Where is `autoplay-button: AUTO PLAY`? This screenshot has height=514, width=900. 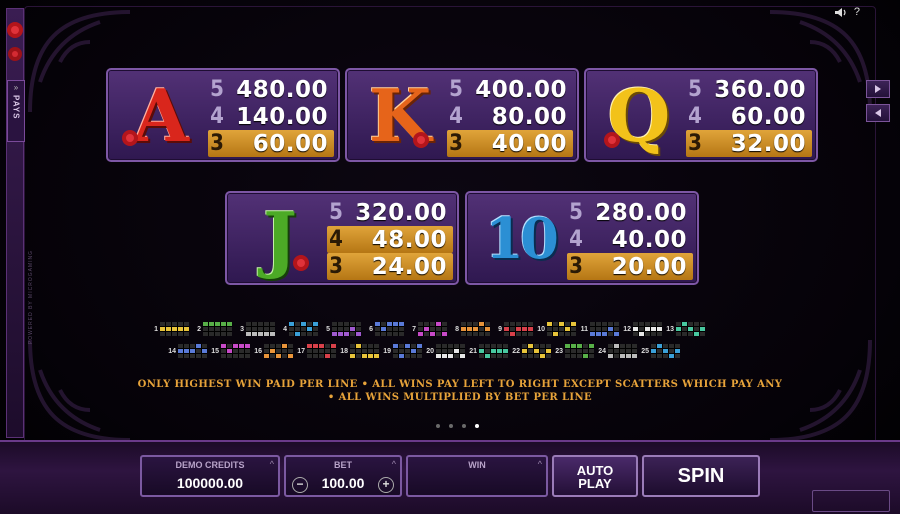
autoplay-button: AUTO PLAY is located at coordinates (595, 476).